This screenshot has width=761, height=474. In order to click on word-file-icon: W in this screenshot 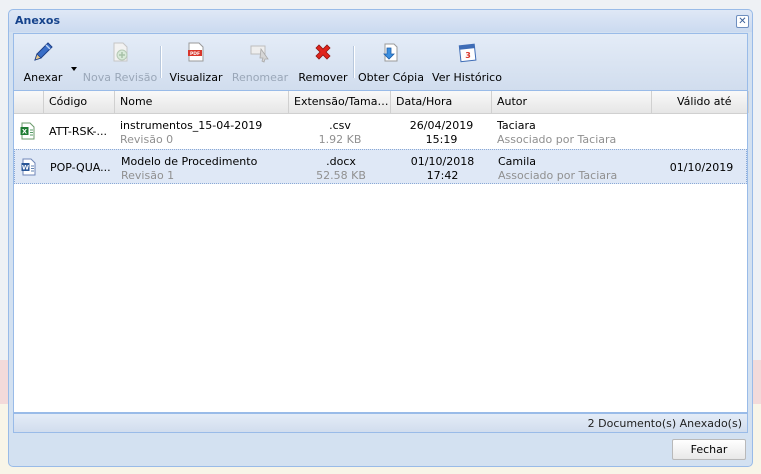, I will do `click(28, 167)`.